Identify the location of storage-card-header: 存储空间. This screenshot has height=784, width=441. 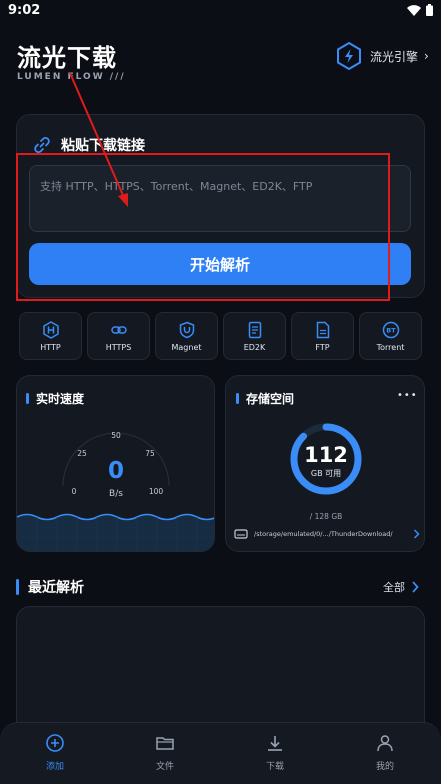
(265, 398).